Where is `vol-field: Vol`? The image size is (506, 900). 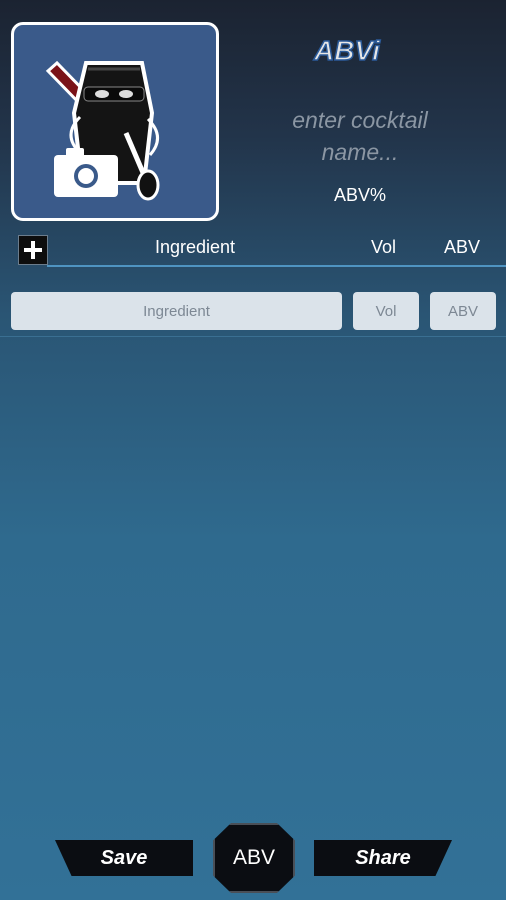
vol-field: Vol is located at coordinates (386, 311).